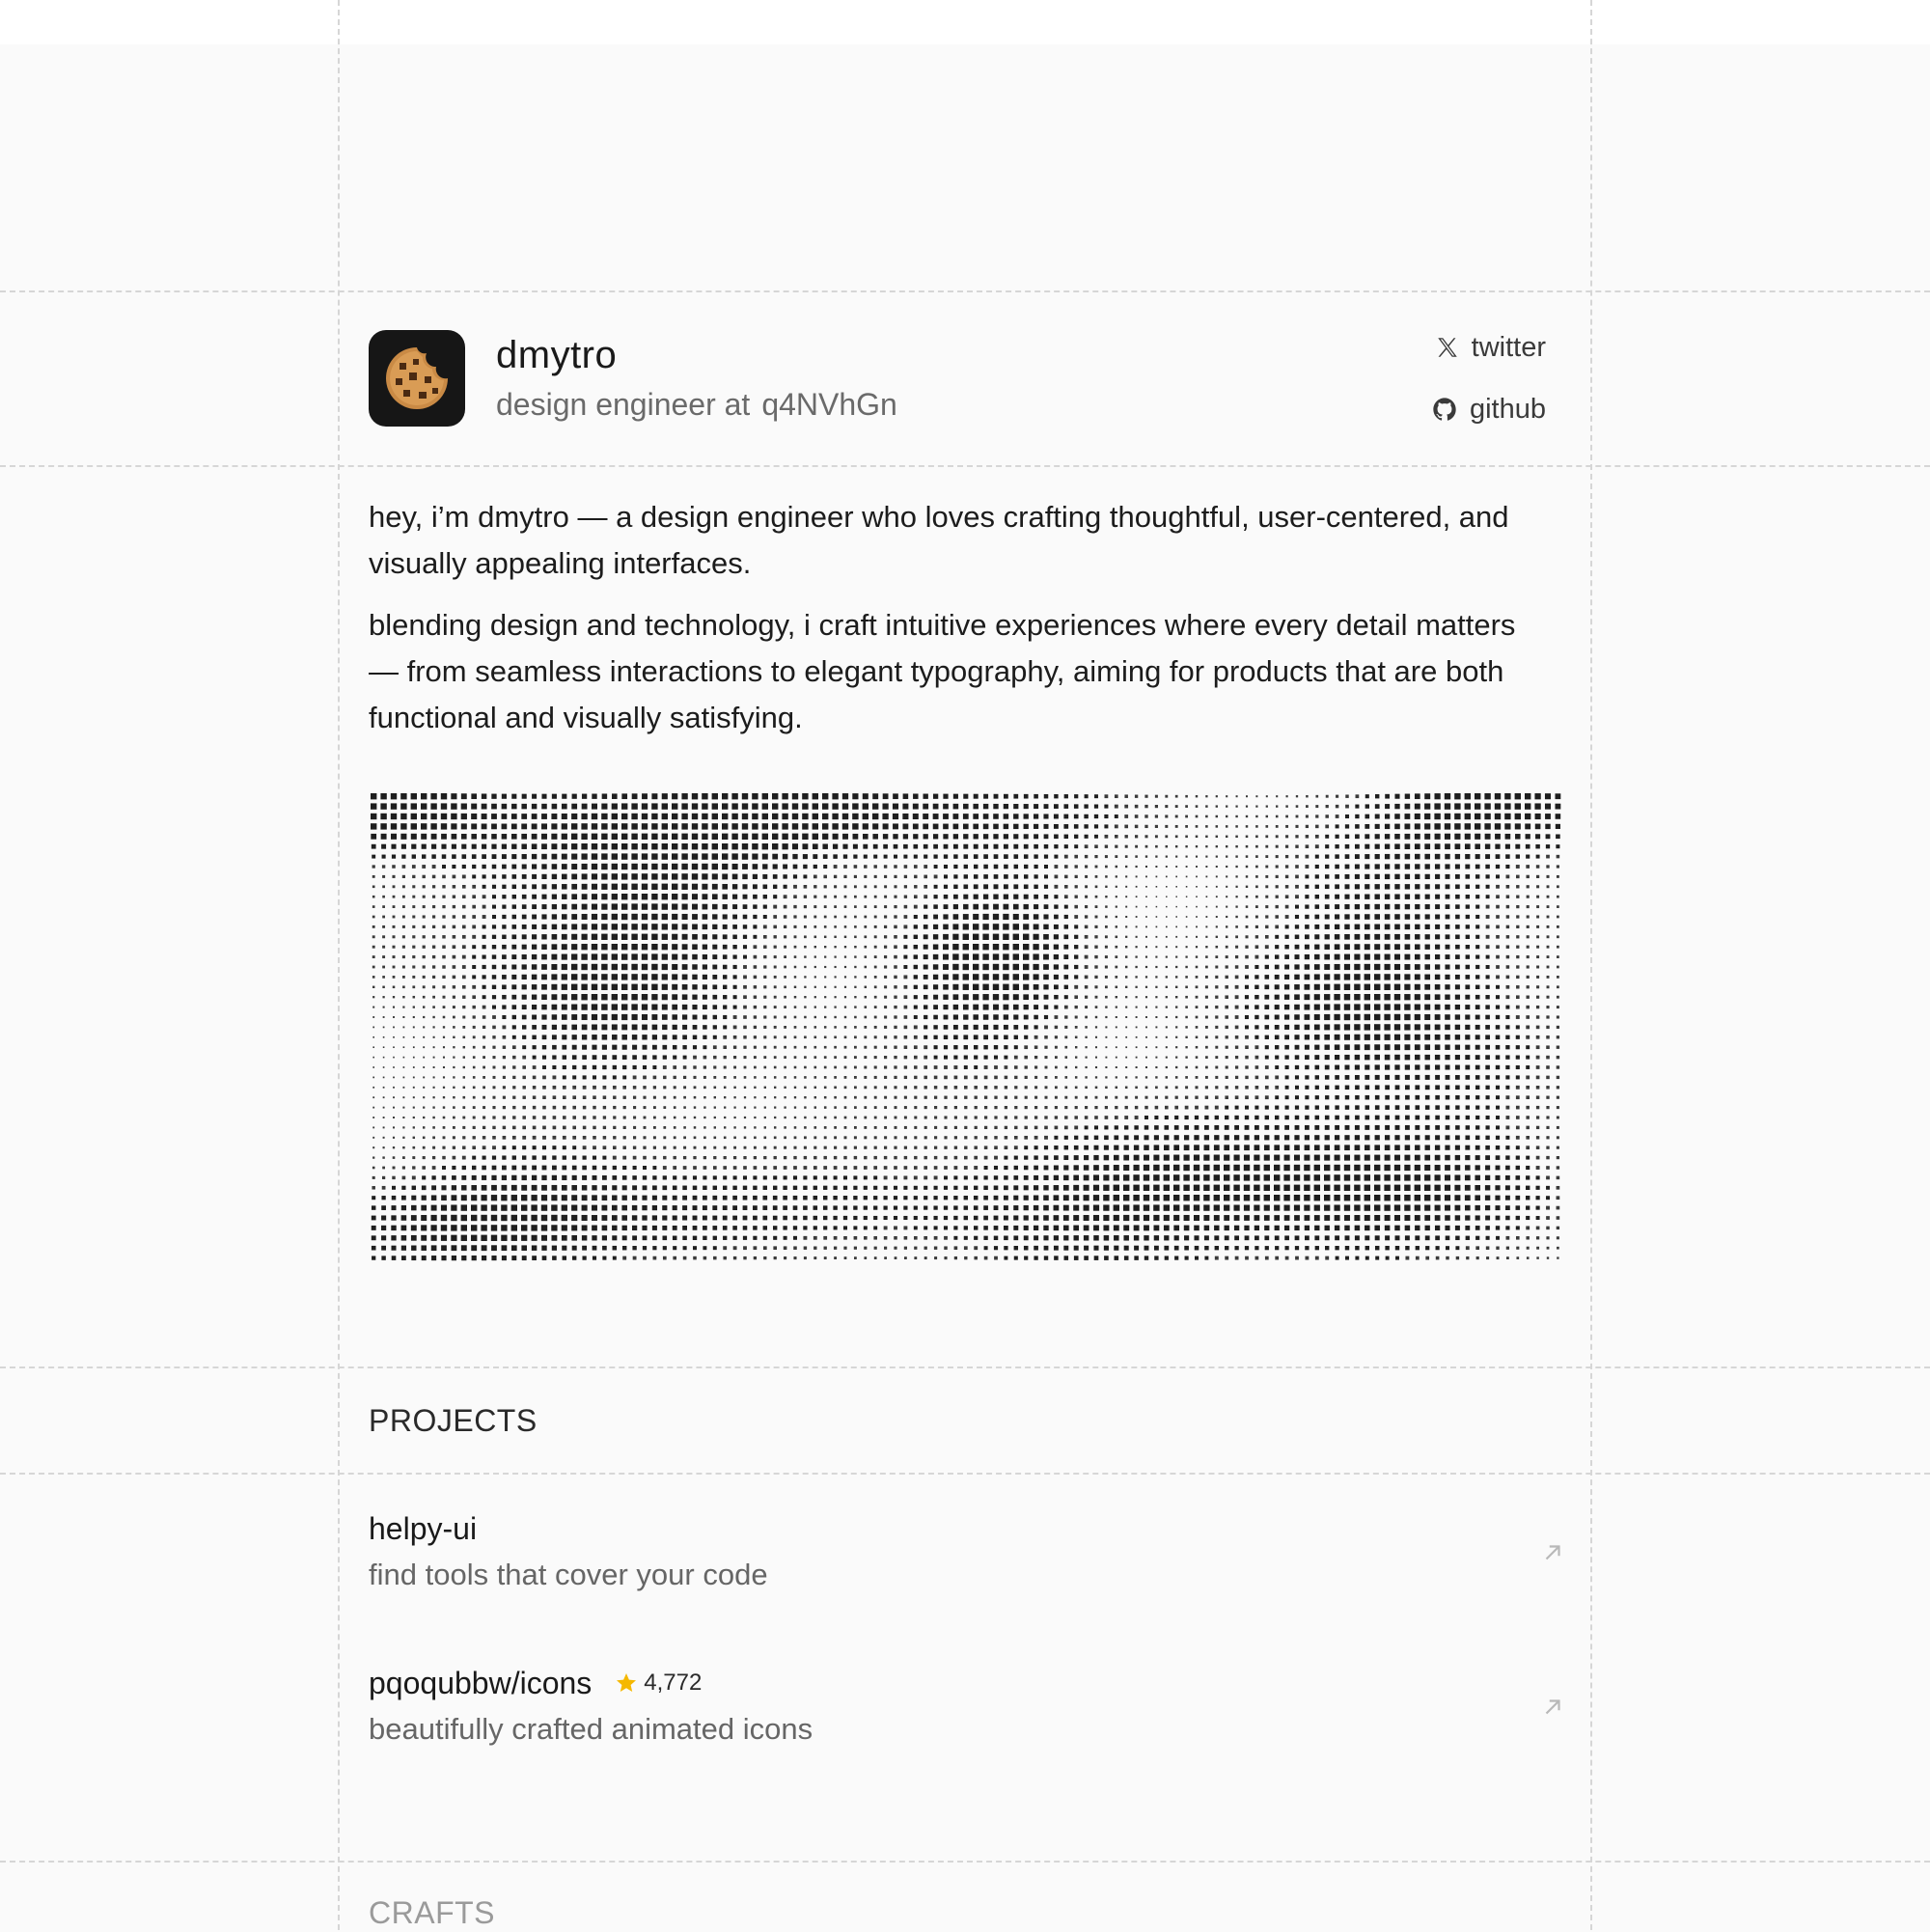  Describe the element at coordinates (1488, 409) in the screenshot. I see `github-link: github` at that location.